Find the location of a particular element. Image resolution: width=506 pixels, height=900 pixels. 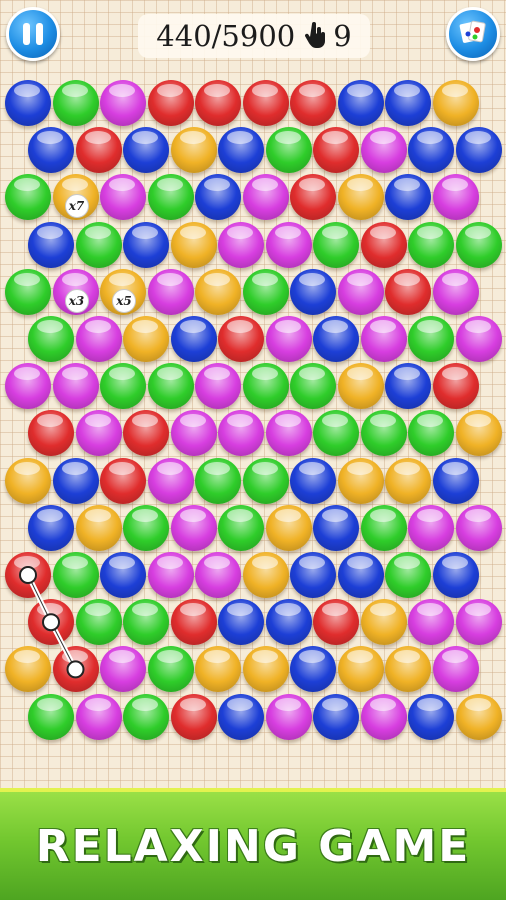

pause-button is located at coordinates (33, 34).